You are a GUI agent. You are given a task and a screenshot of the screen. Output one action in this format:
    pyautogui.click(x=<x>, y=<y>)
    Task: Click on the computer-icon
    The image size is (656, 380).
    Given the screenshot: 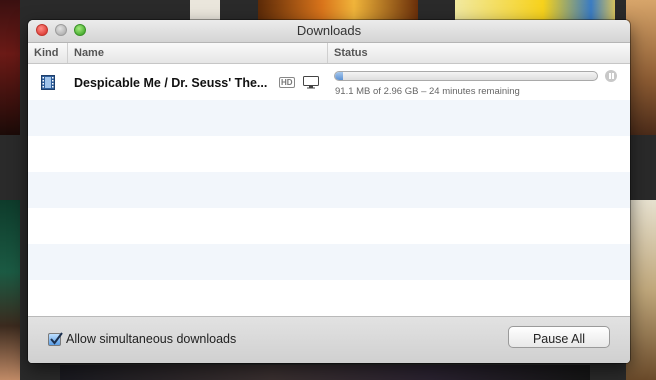 What is the action you would take?
    pyautogui.click(x=311, y=82)
    